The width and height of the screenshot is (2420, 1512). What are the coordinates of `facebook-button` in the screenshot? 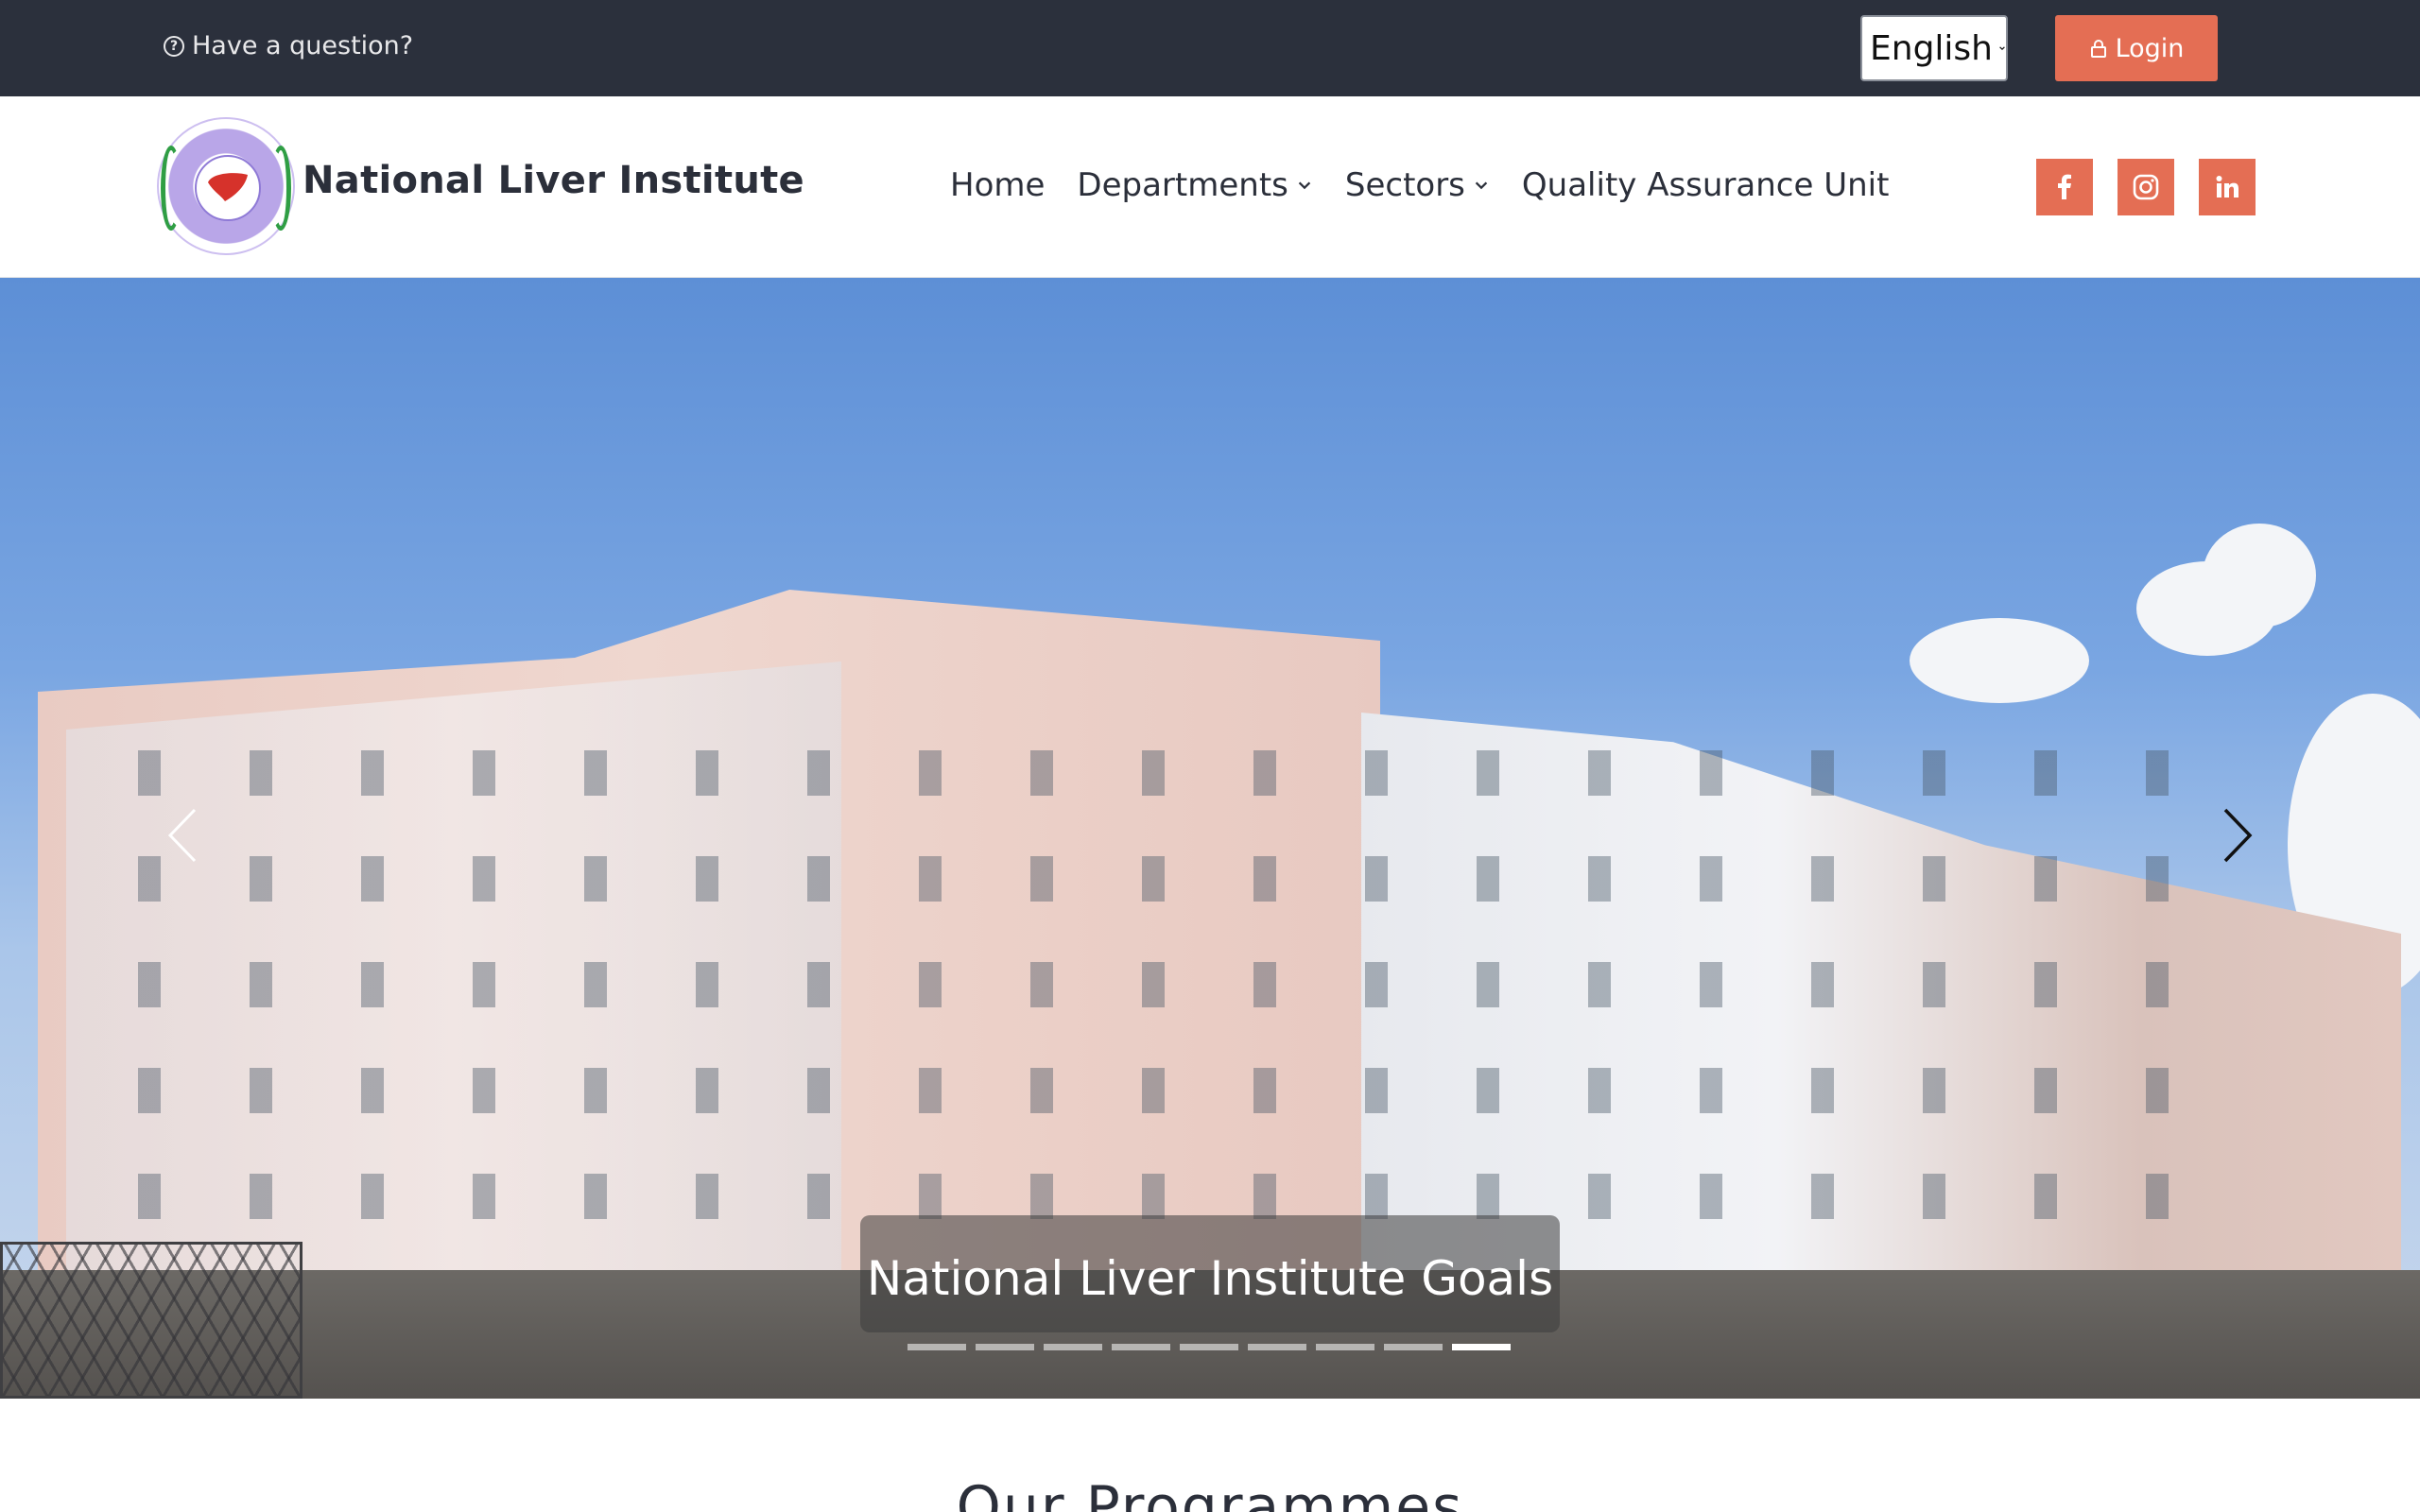 It's located at (2064, 187).